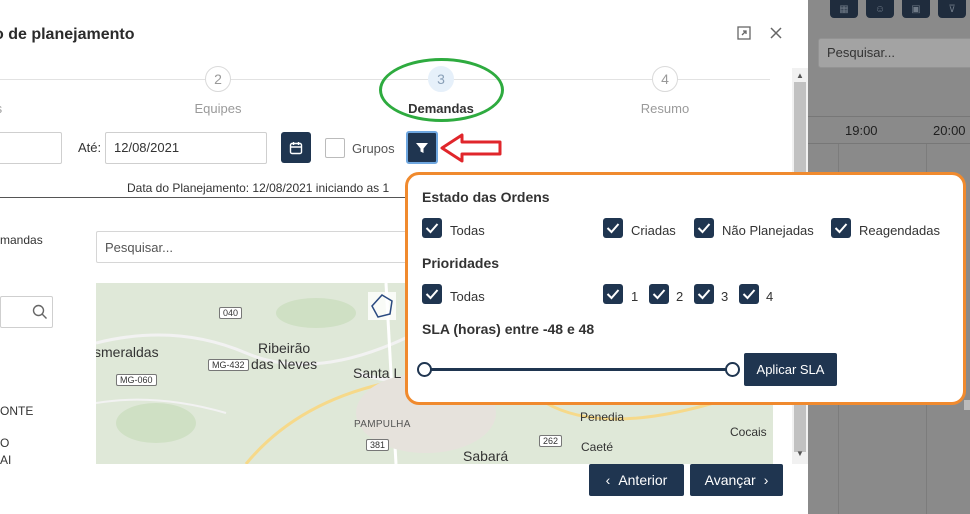 Image resolution: width=970 pixels, height=514 pixels. I want to click on aplicar-sla-button: Aplicar SLA, so click(790, 369).